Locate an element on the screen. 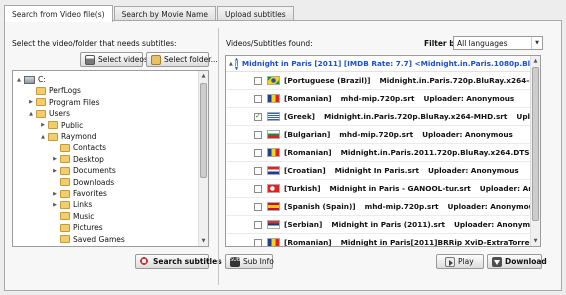 The height and width of the screenshot is (295, 566). tree-item: ▶ Documents is located at coordinates (84, 170).